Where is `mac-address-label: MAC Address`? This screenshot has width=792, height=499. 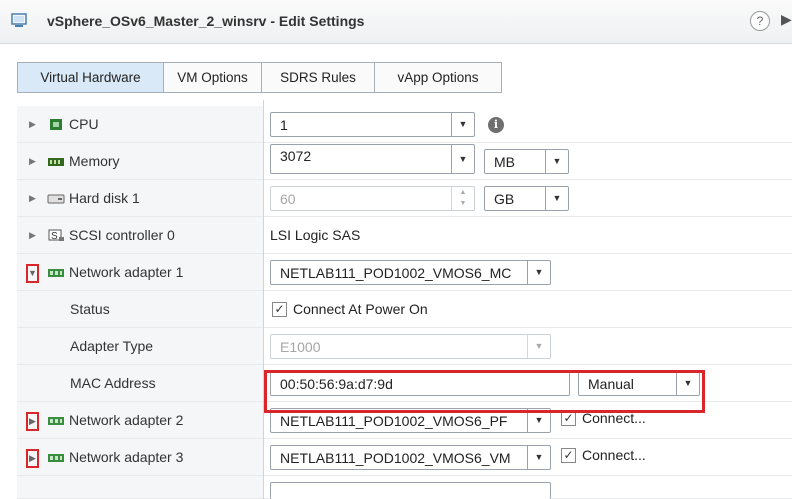
mac-address-label: MAC Address is located at coordinates (113, 383).